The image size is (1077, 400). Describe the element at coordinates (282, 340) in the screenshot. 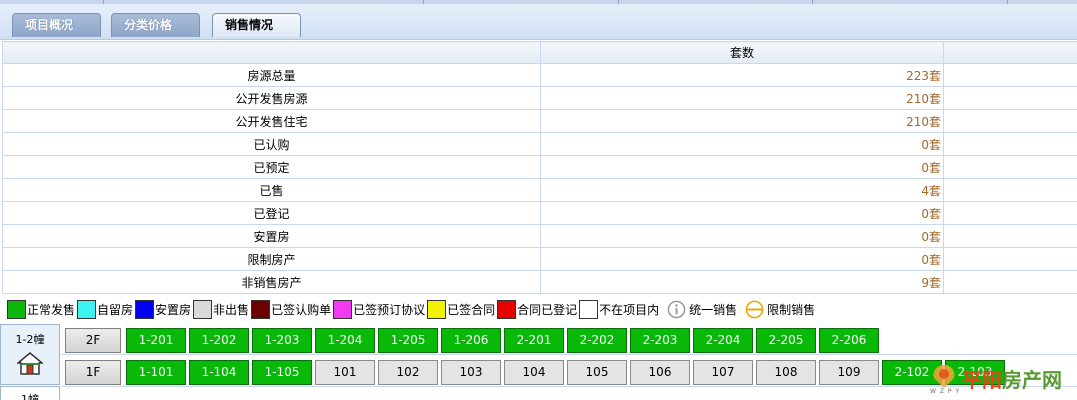

I see `room-cell: 1-203` at that location.